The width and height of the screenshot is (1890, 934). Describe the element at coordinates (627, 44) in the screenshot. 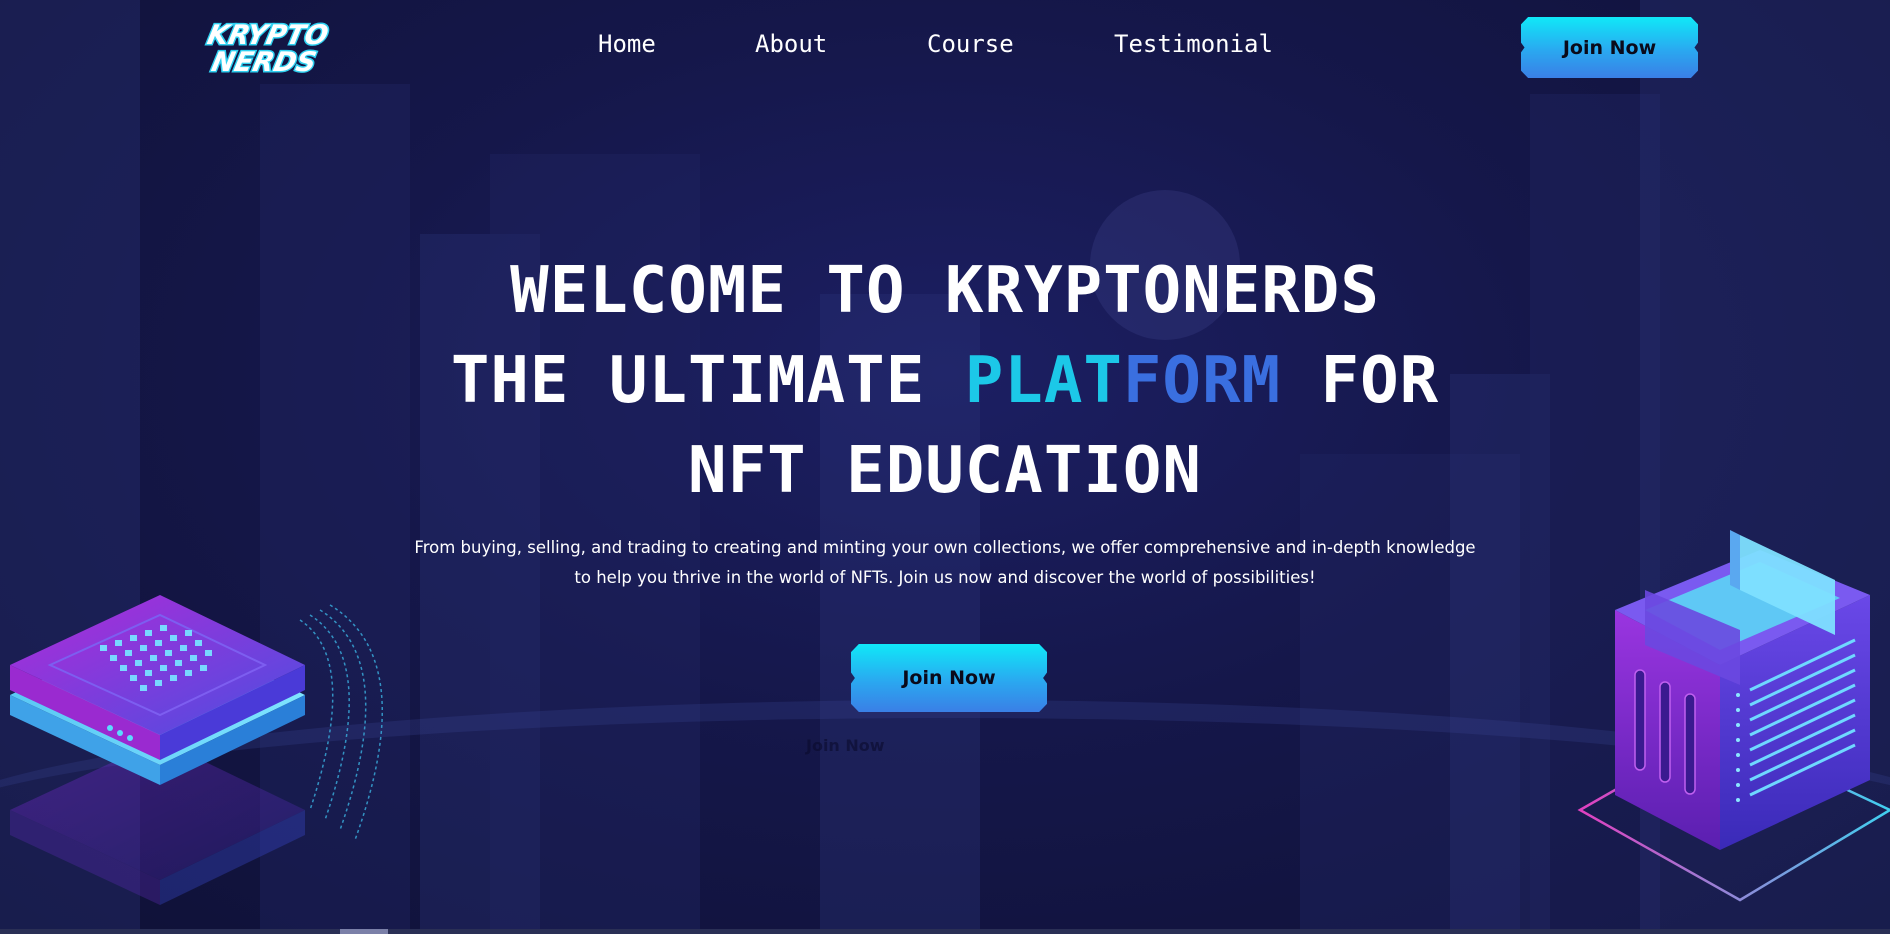

I see `nav-home: Home` at that location.